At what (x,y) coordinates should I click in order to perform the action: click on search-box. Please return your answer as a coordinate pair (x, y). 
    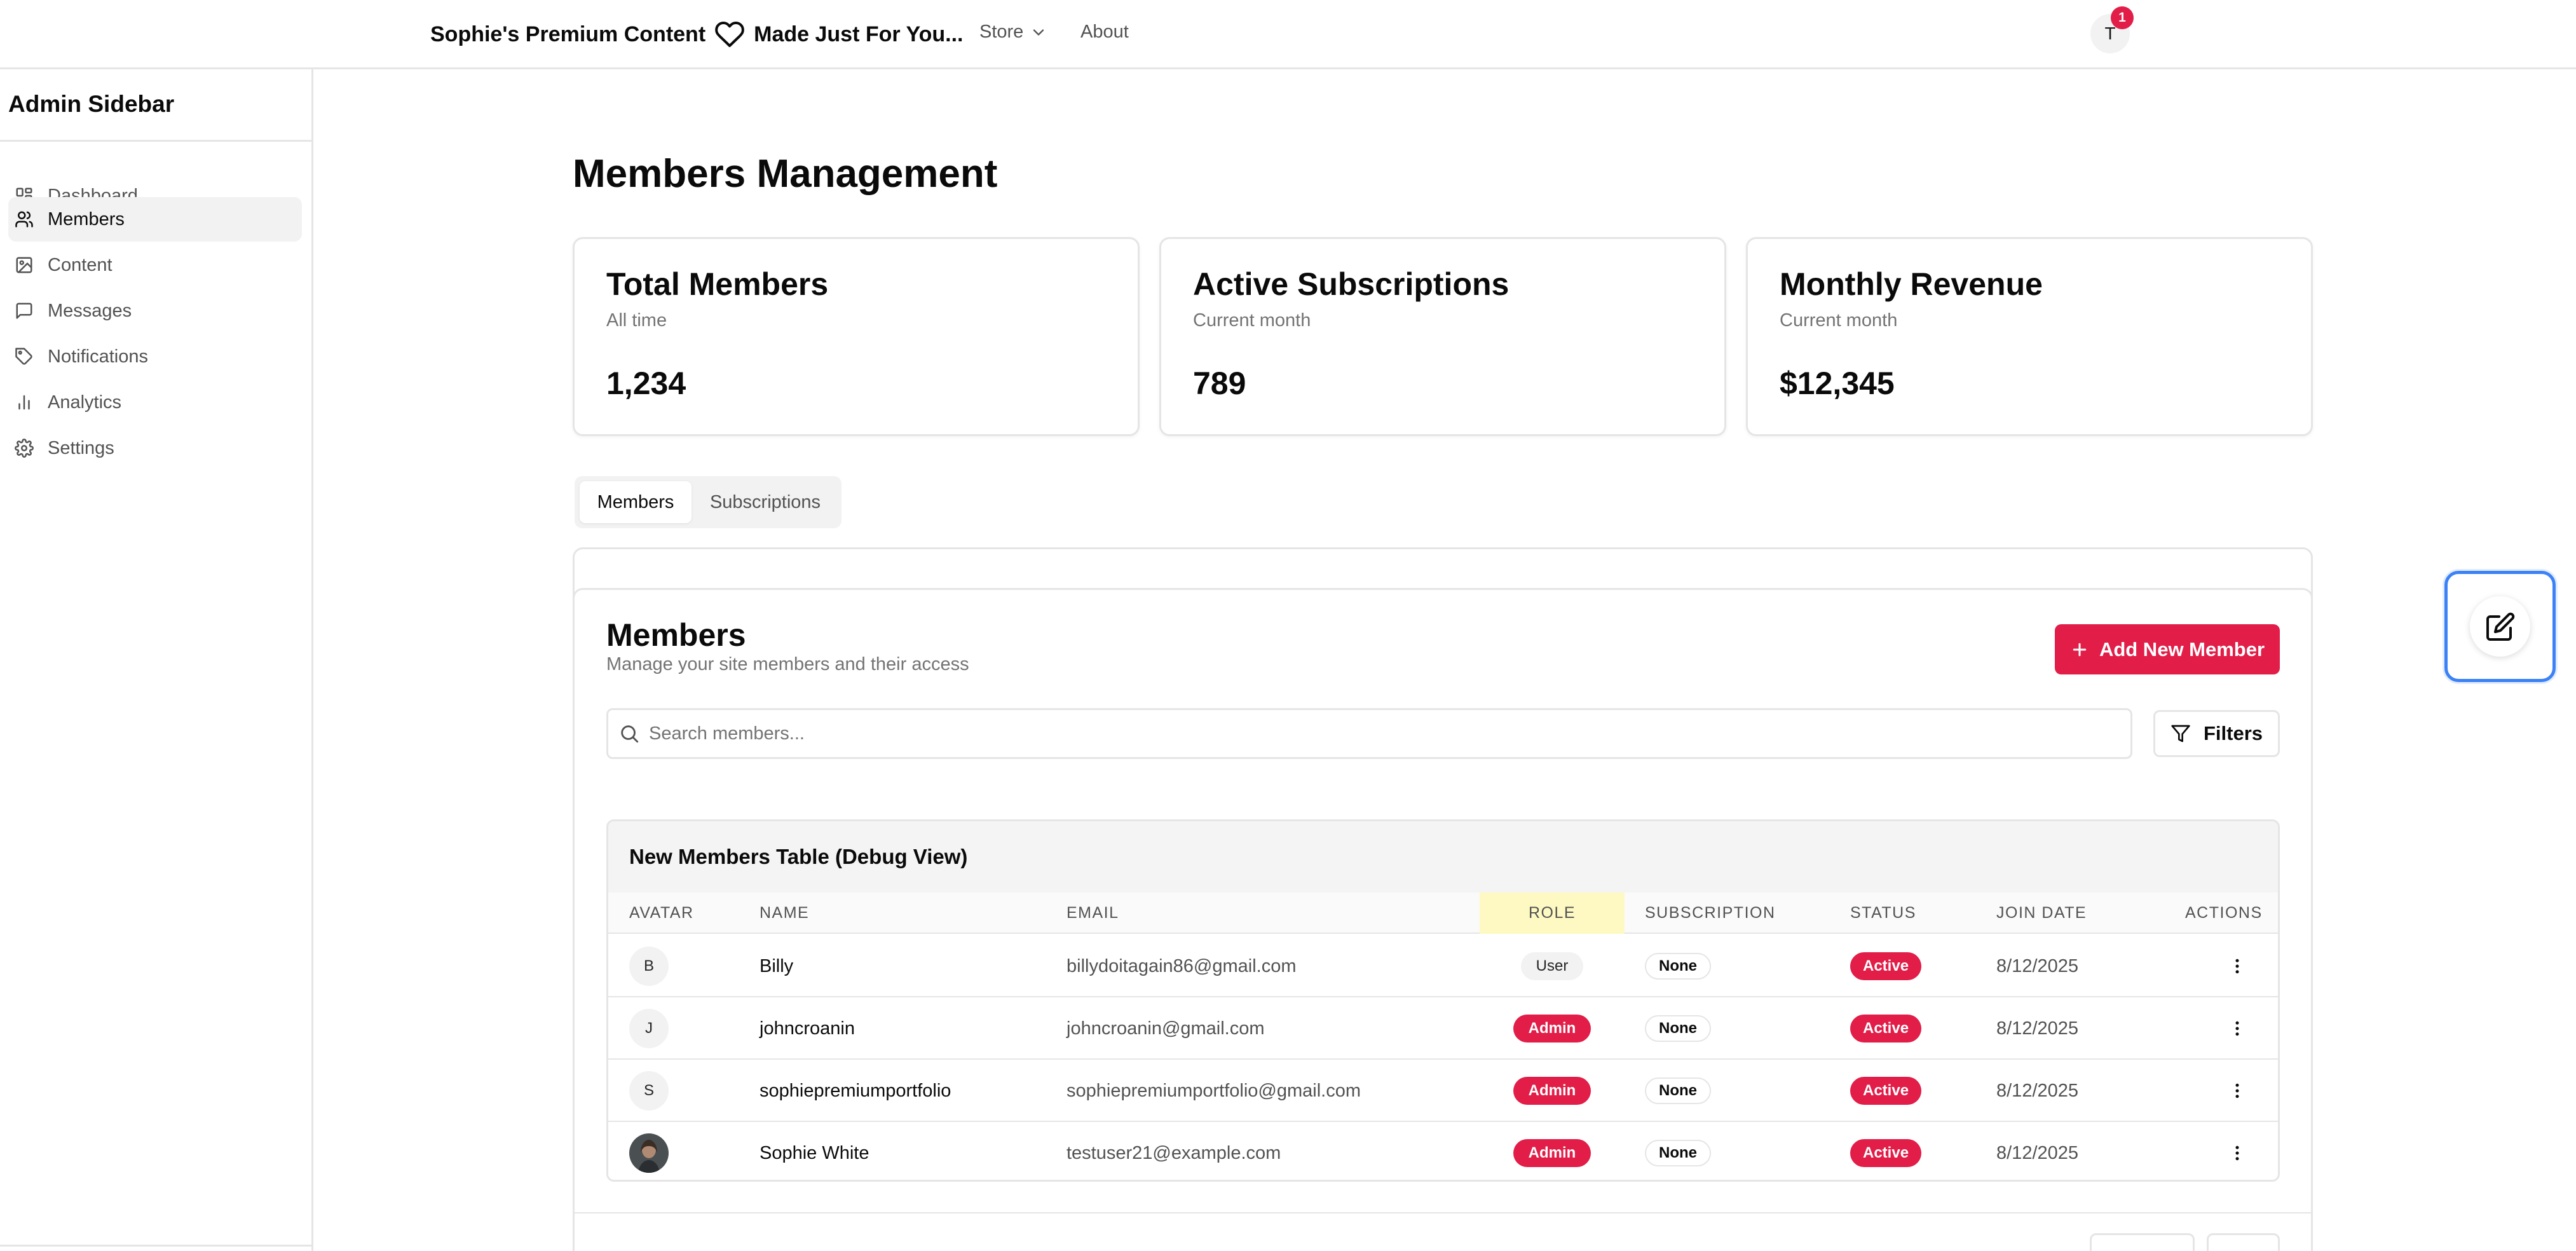
    Looking at the image, I should click on (1369, 733).